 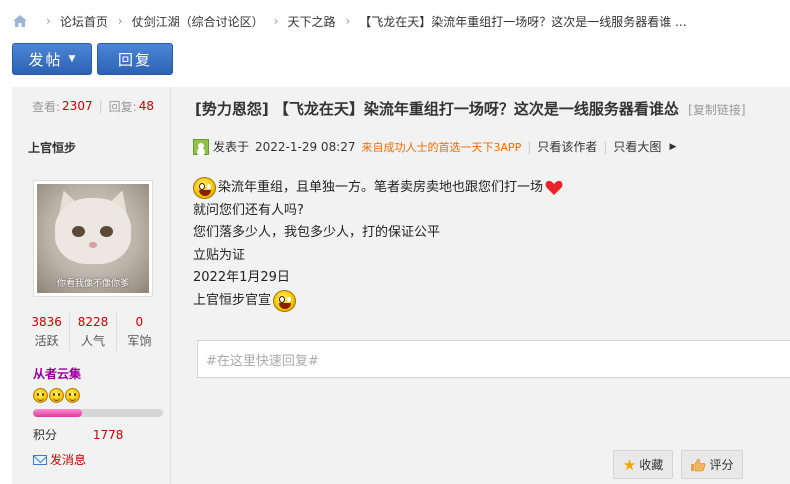 I want to click on quick-reply-input: #在这里快速回复#, so click(x=493, y=359).